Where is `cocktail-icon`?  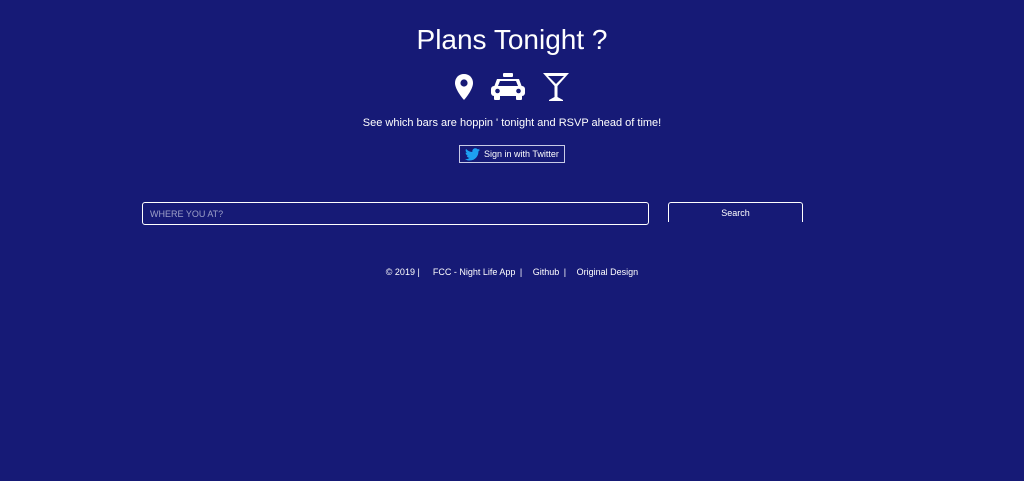
cocktail-icon is located at coordinates (556, 87).